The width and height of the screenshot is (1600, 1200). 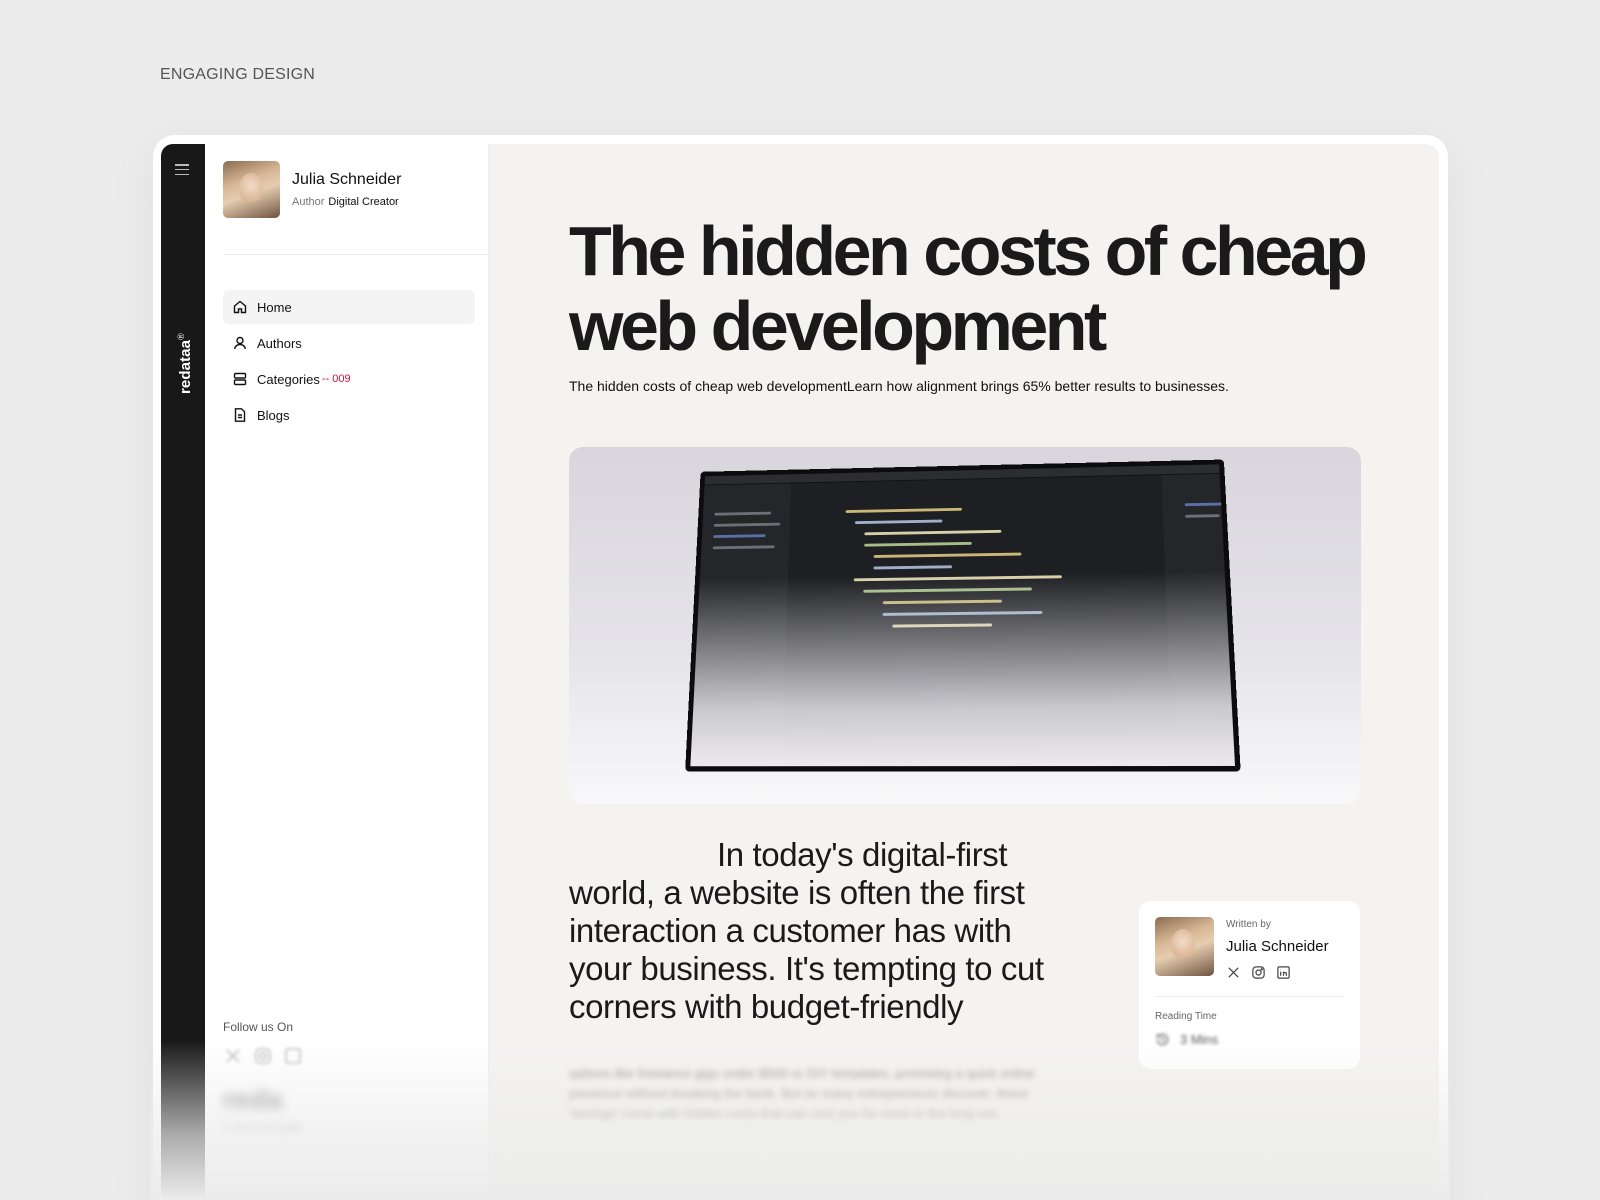 I want to click on section-eyebrow: ENGAGING DESIGN, so click(x=238, y=74).